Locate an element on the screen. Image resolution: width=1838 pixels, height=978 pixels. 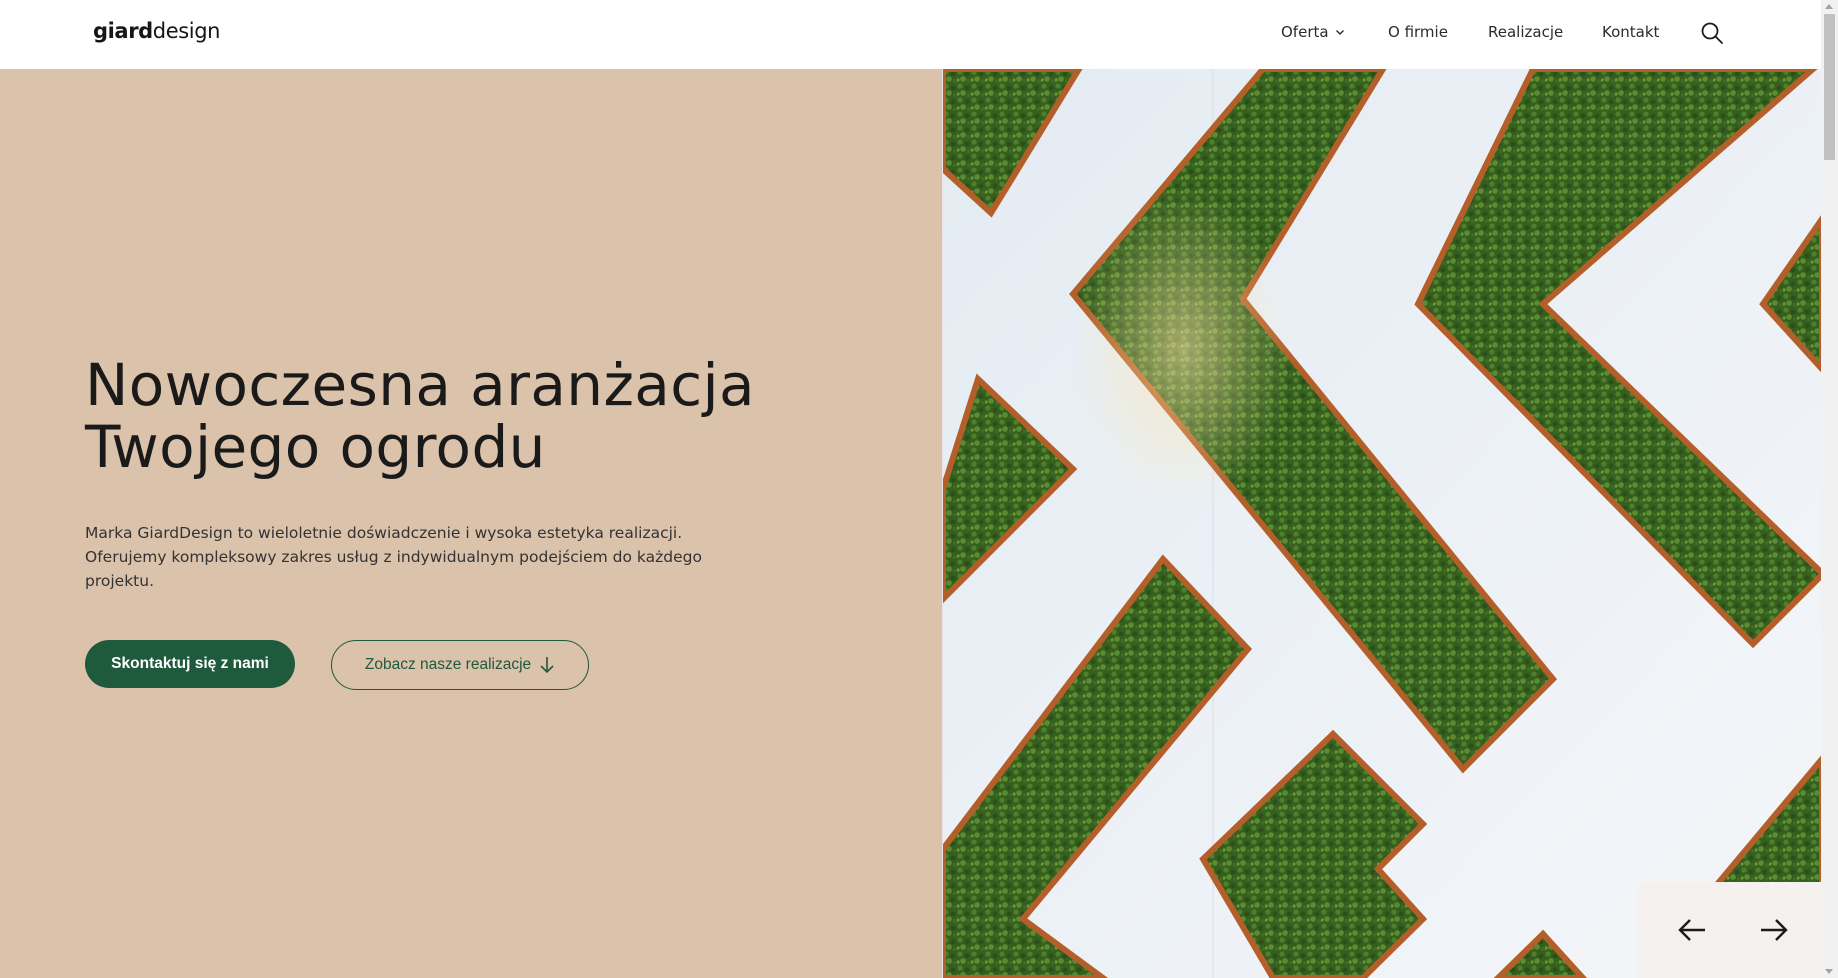
logo-light-text: design is located at coordinates (186, 31).